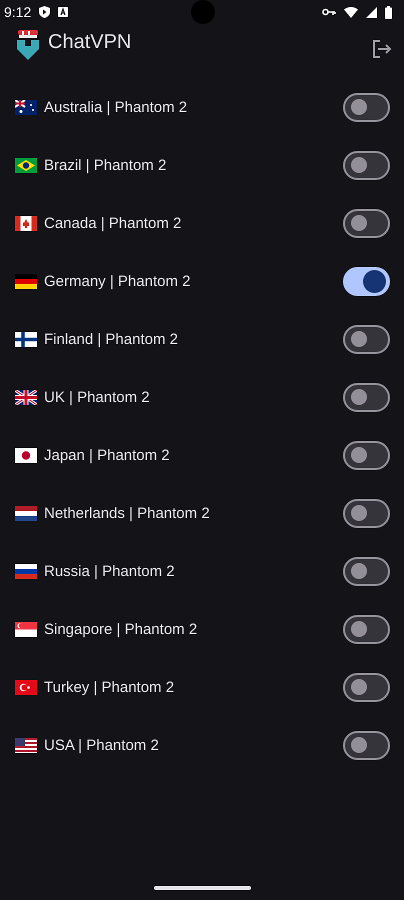  Describe the element at coordinates (110, 571) in the screenshot. I see `server-label: Russia | Phantom 2` at that location.